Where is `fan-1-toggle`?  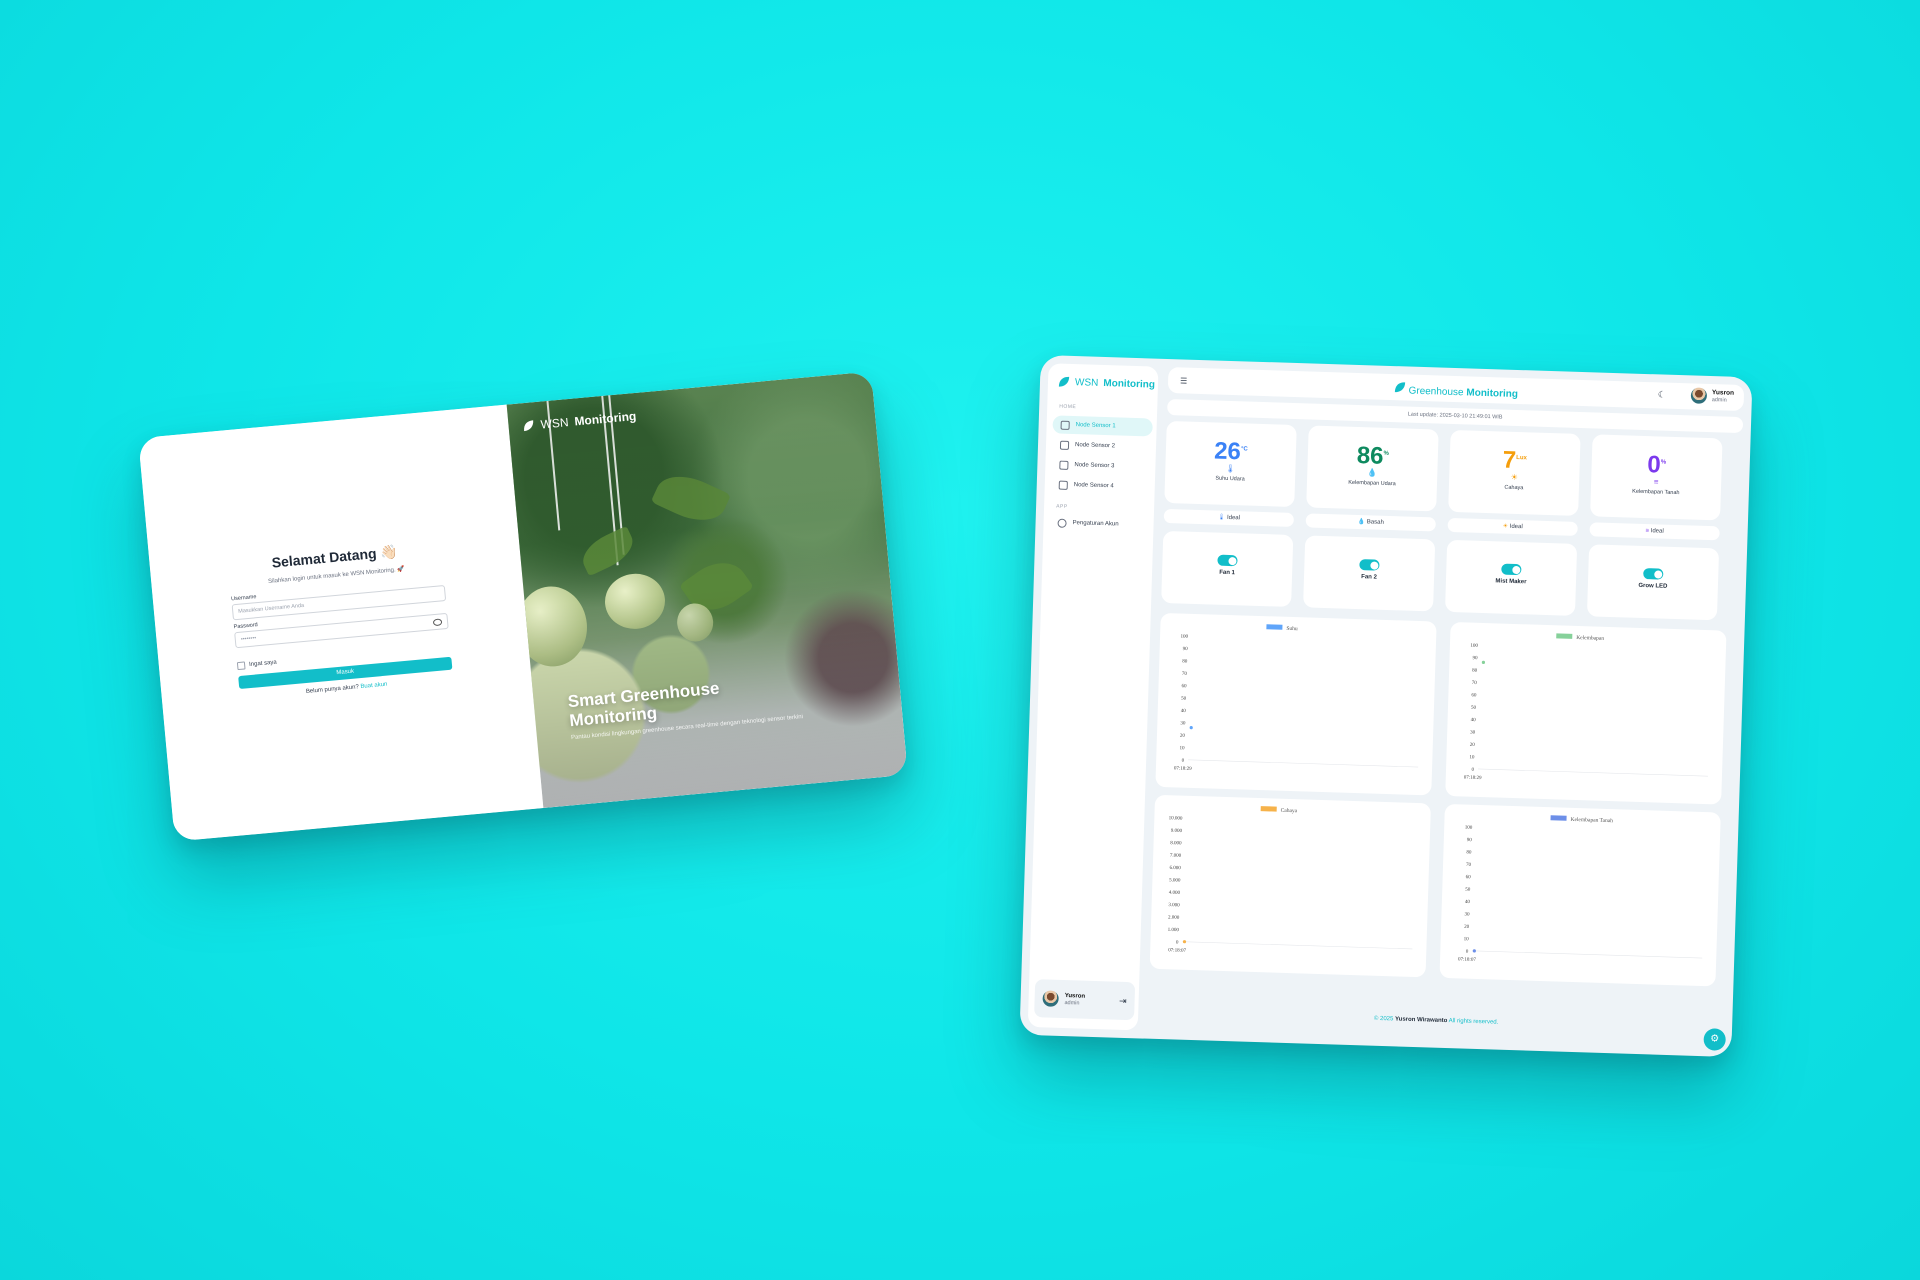 fan-1-toggle is located at coordinates (1227, 560).